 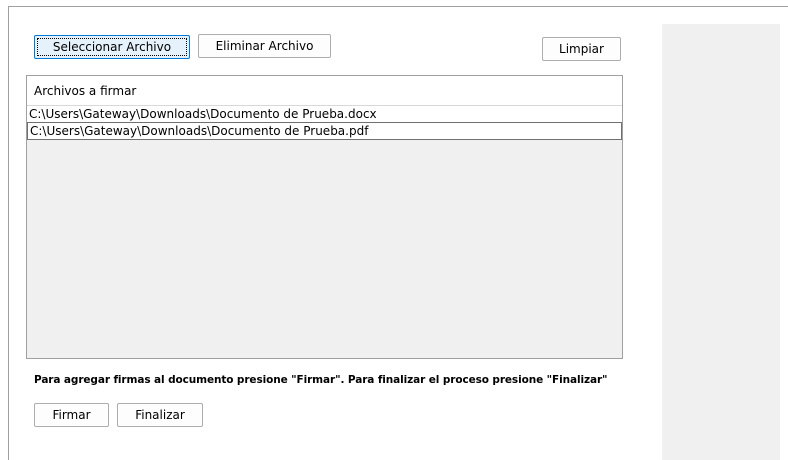 I want to click on window-border-top, so click(x=398, y=6).